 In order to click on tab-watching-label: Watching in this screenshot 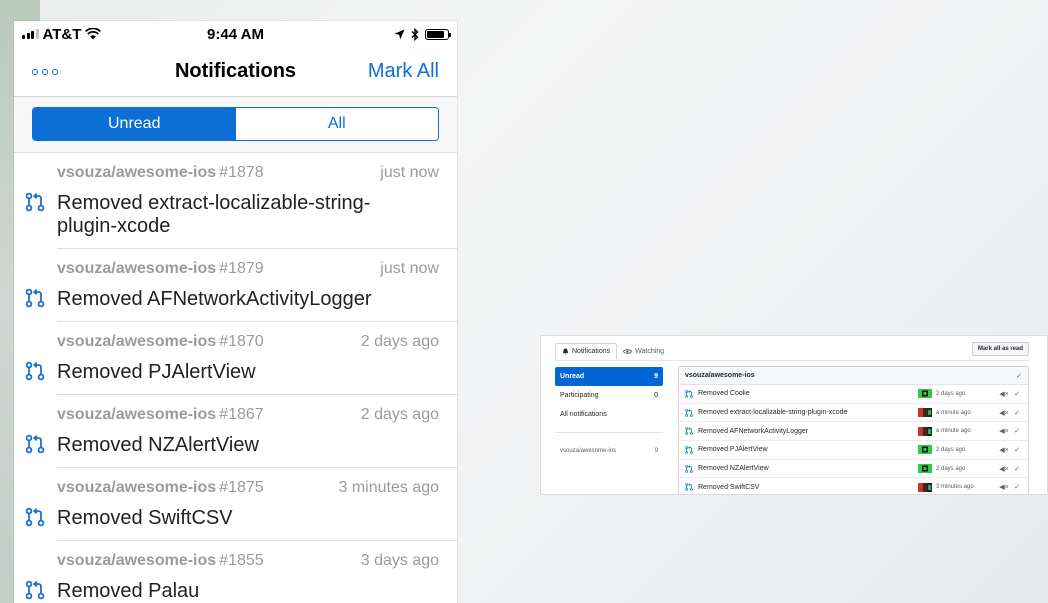, I will do `click(650, 351)`.